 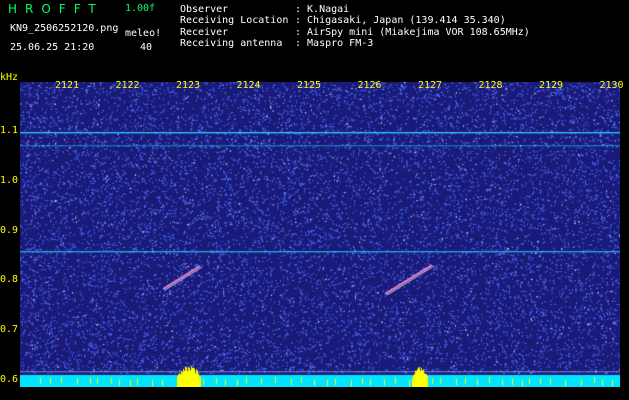 What do you see at coordinates (188, 85) in the screenshot?
I see `x-tick: 2123` at bounding box center [188, 85].